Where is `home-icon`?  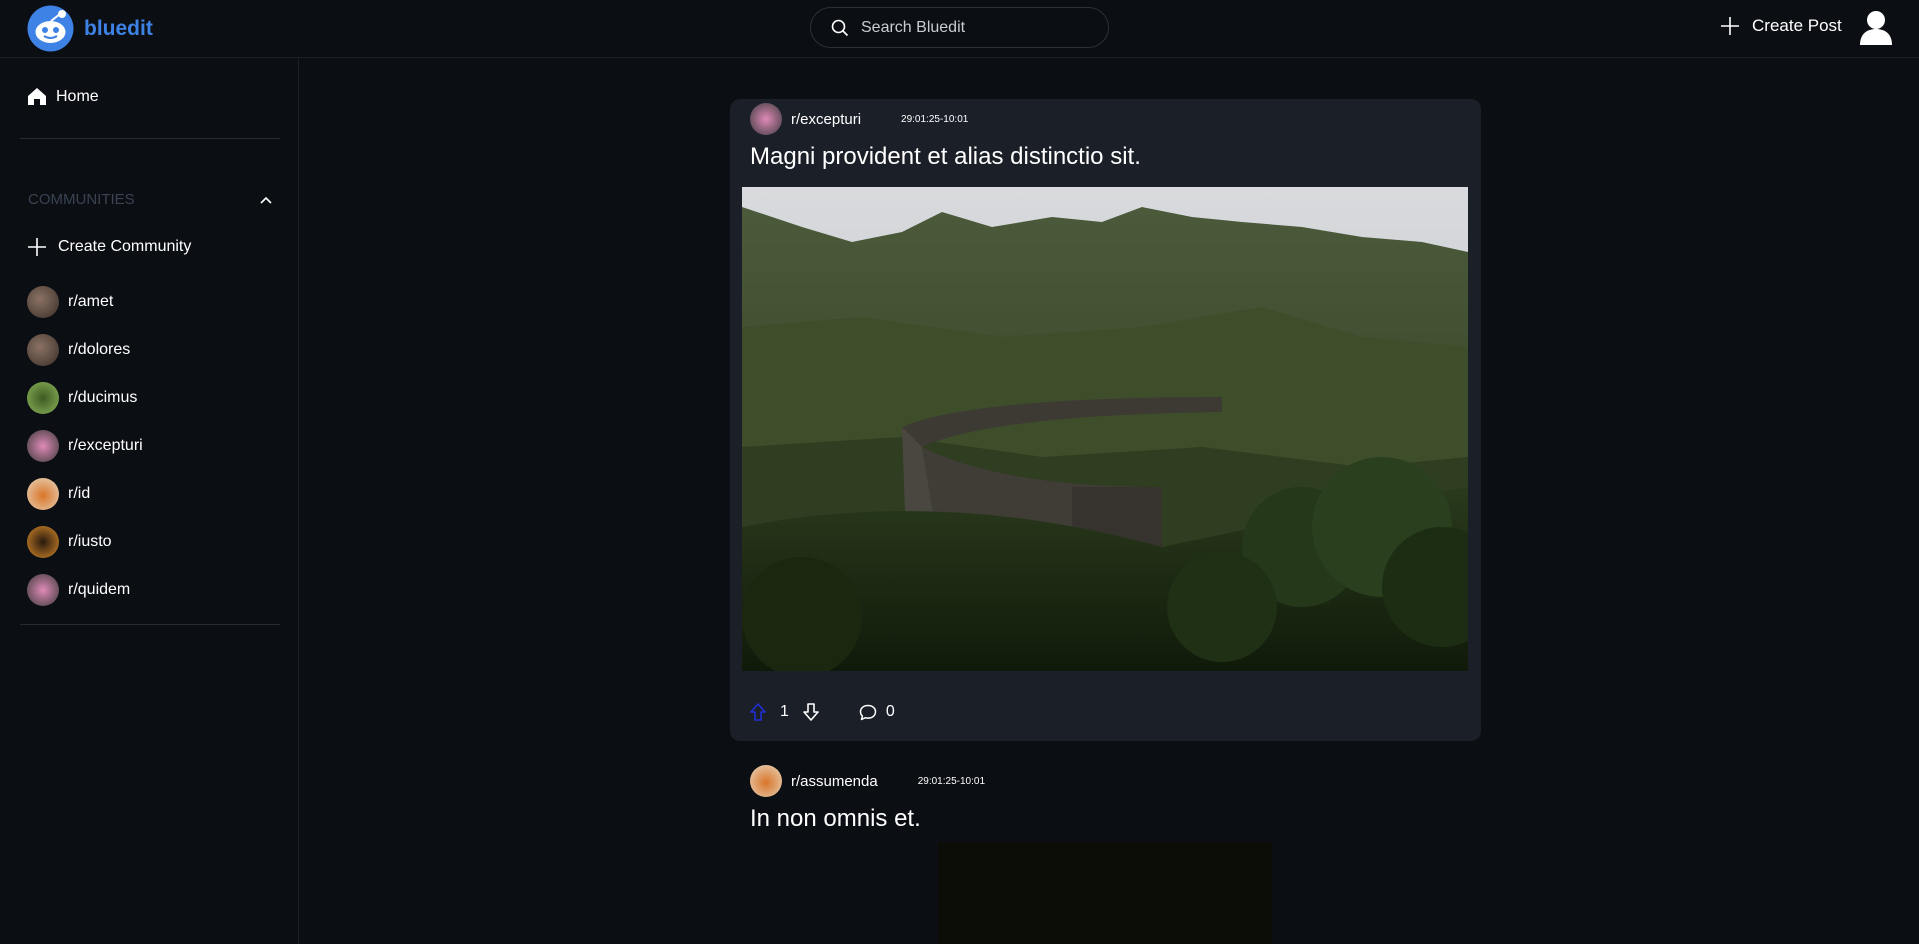
home-icon is located at coordinates (37, 96).